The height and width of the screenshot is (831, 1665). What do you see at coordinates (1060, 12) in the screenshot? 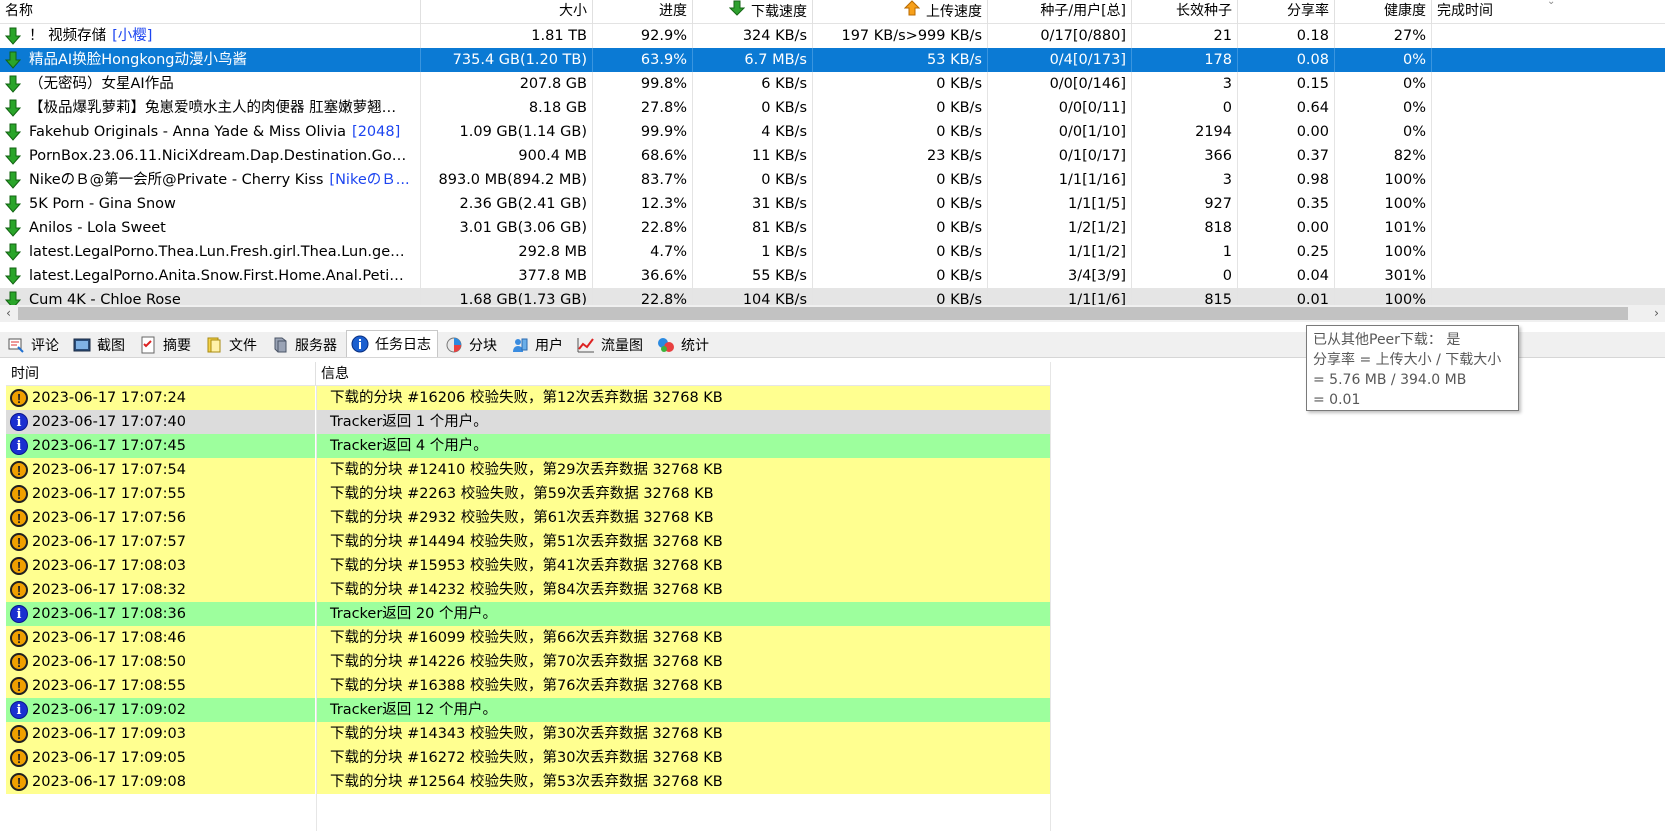
I see `column-seeds-peers: 种子/用户[总]` at bounding box center [1060, 12].